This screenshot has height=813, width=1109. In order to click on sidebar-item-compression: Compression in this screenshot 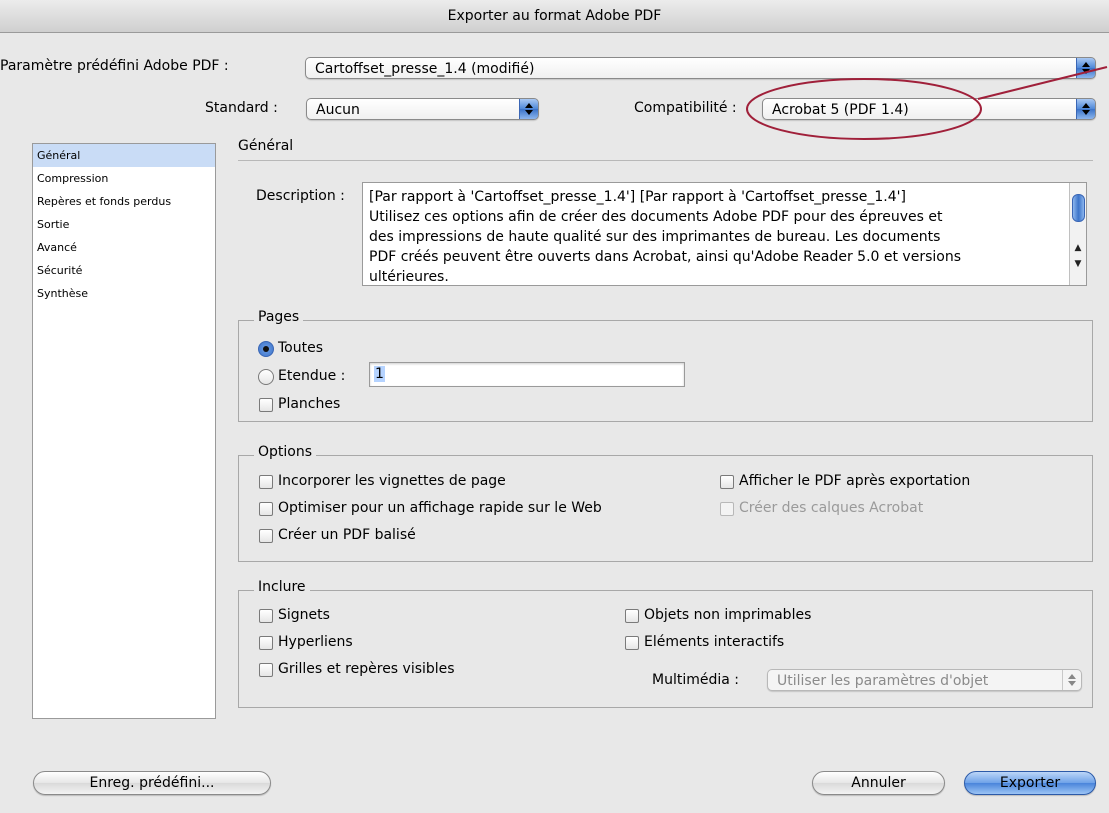, I will do `click(124, 178)`.